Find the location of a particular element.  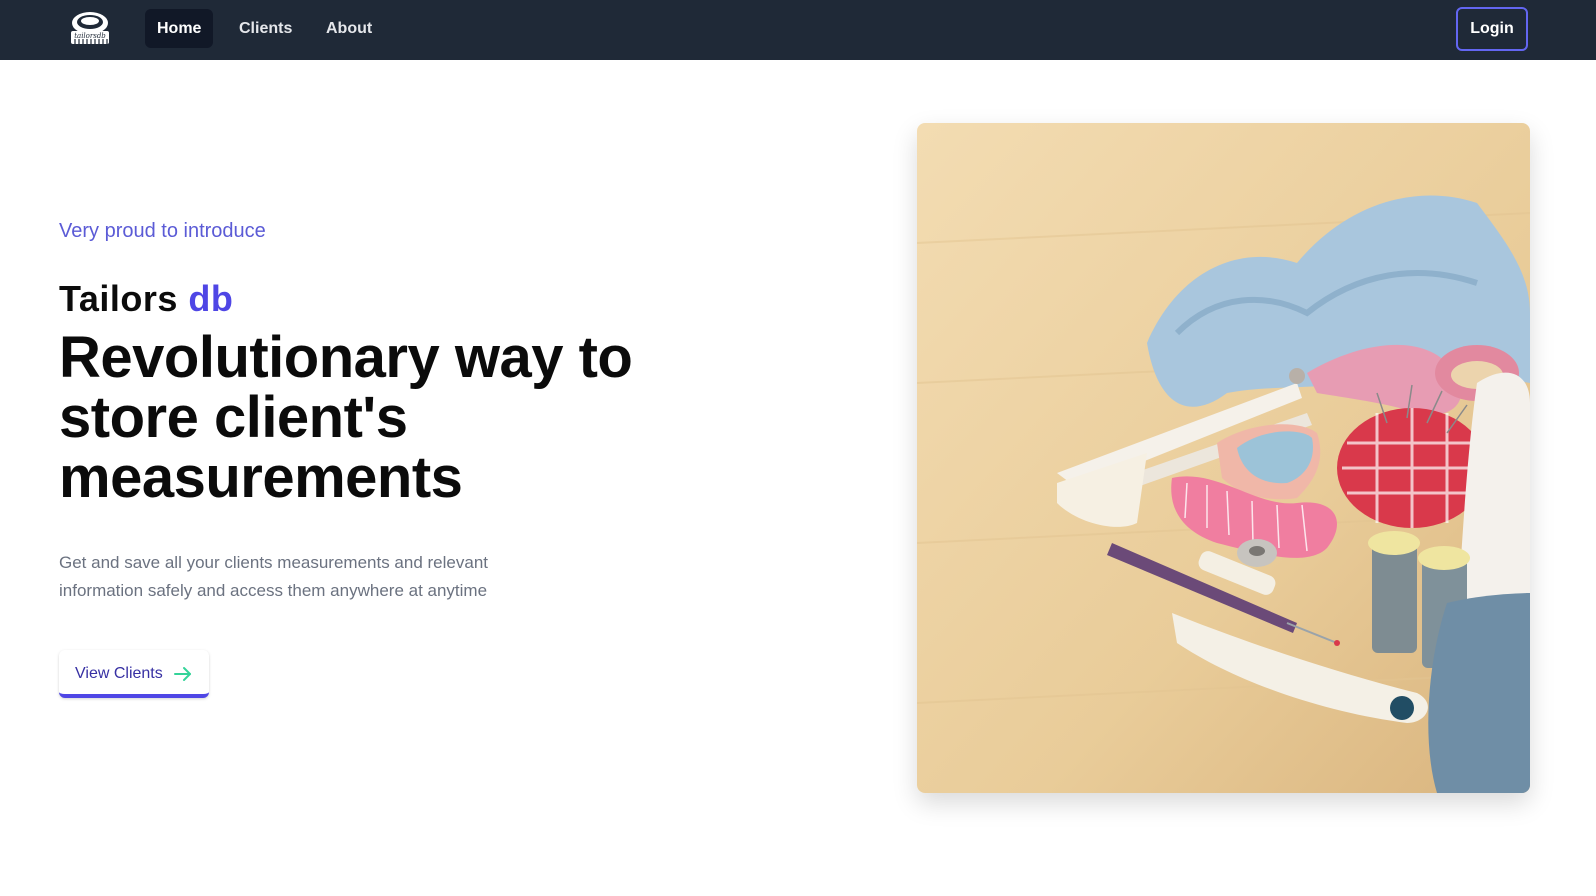

nav-link-home: Home is located at coordinates (179, 28).